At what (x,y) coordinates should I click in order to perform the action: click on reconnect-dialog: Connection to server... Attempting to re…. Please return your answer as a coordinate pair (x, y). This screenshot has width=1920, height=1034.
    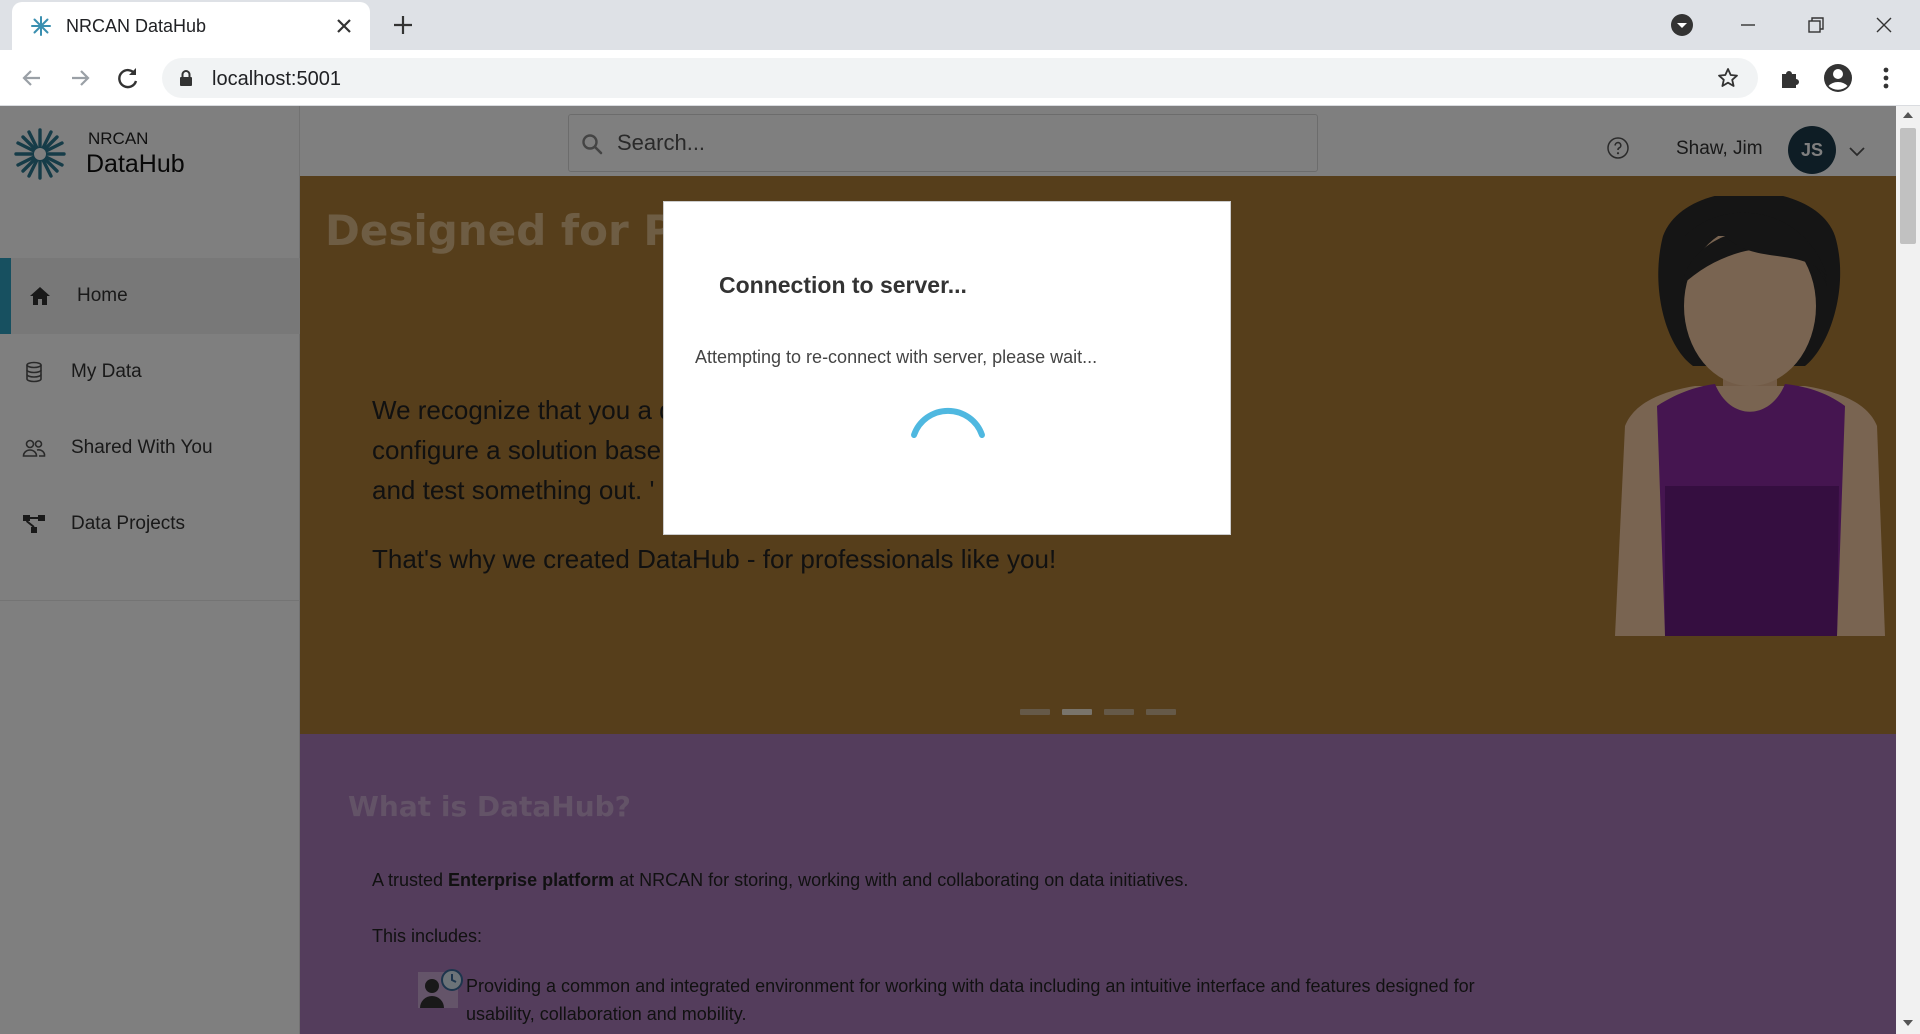
    Looking at the image, I should click on (947, 368).